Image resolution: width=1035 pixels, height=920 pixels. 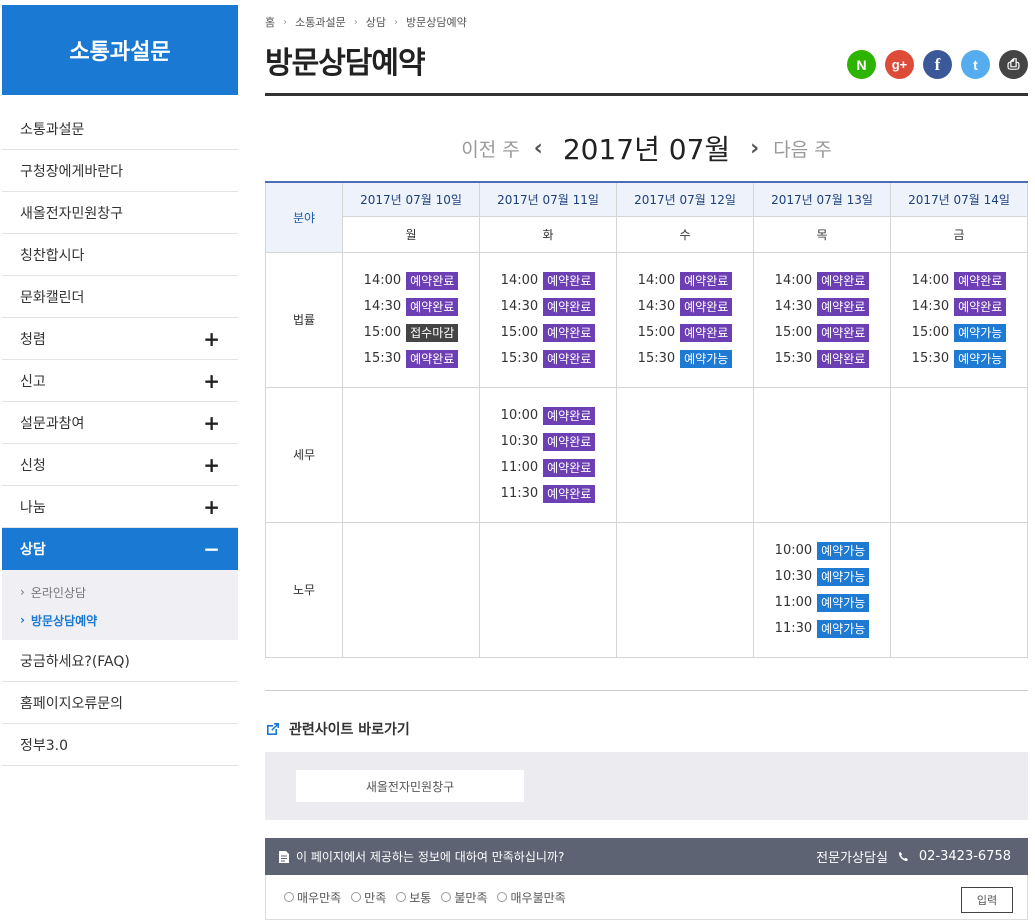 What do you see at coordinates (411, 234) in the screenshot?
I see `day-header: 월` at bounding box center [411, 234].